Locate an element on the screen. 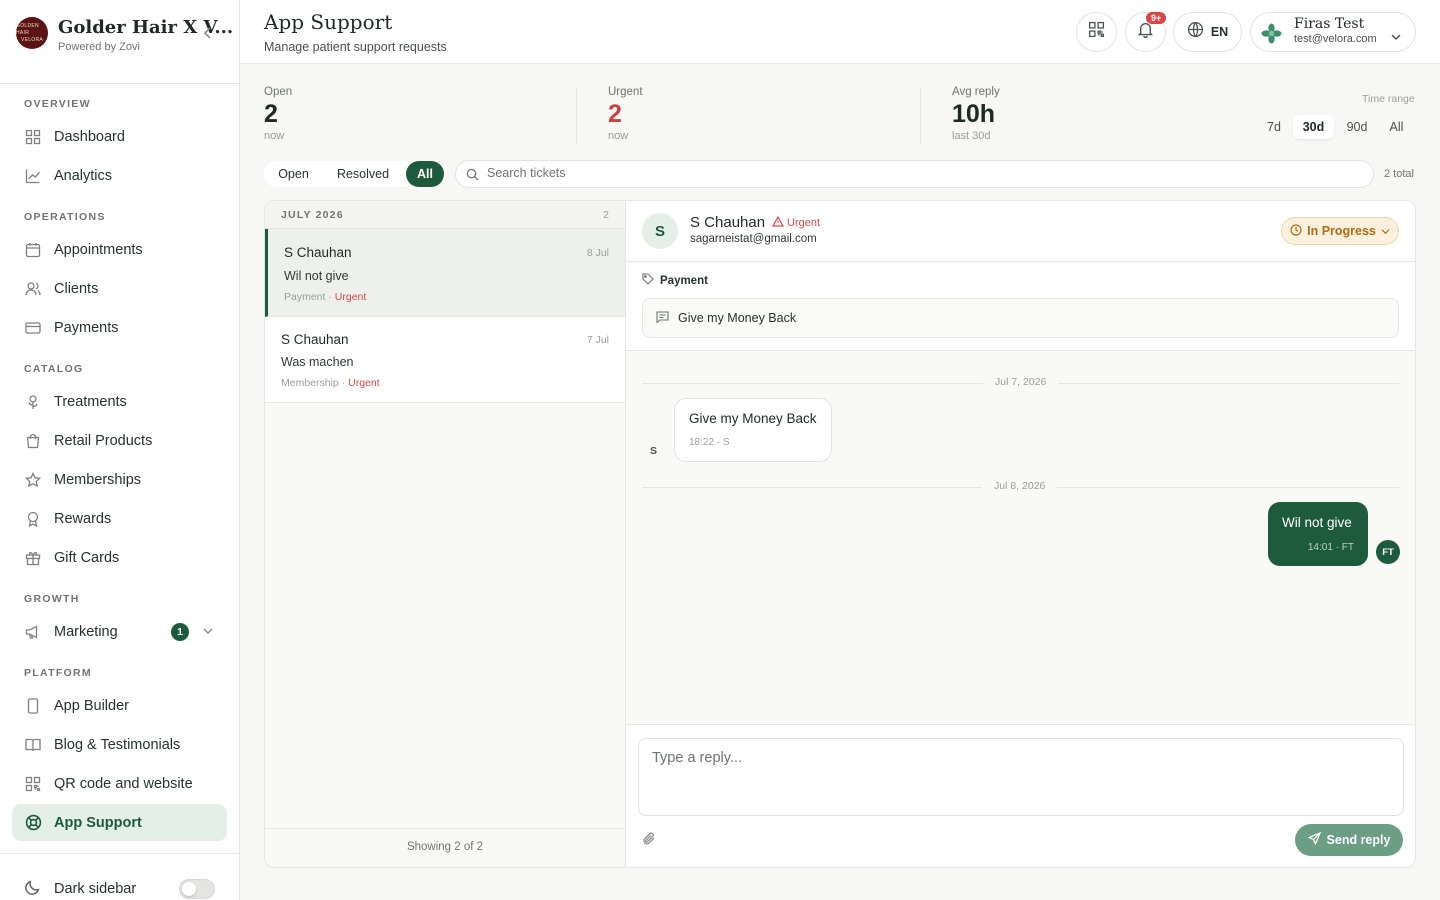 The height and width of the screenshot is (900, 1440). month-count: 2 is located at coordinates (606, 215).